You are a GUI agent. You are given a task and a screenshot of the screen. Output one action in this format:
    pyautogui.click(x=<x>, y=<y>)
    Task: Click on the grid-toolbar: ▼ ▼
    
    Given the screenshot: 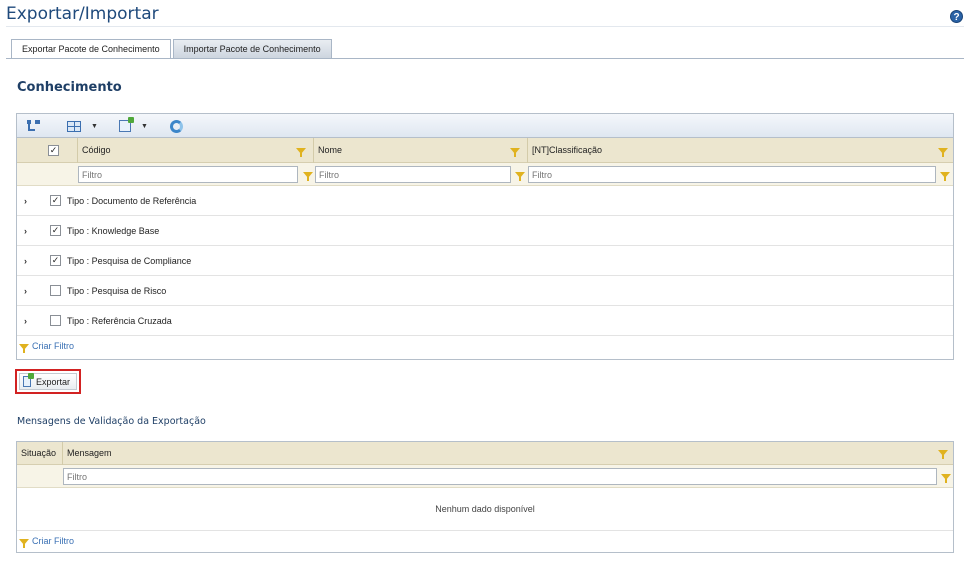 What is the action you would take?
    pyautogui.click(x=485, y=126)
    